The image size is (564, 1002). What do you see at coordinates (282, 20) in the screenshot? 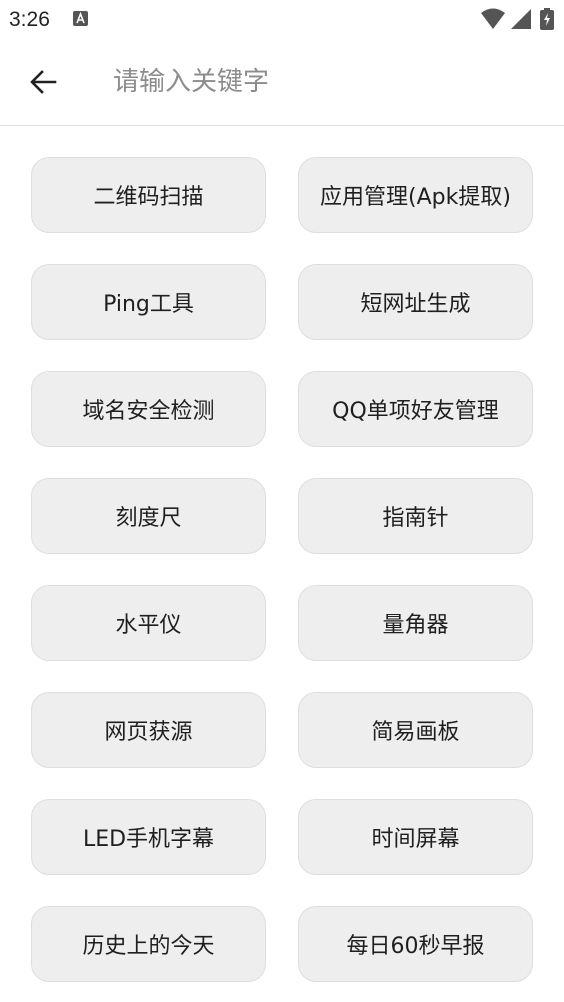
I see `status-bar: 3:26` at bounding box center [282, 20].